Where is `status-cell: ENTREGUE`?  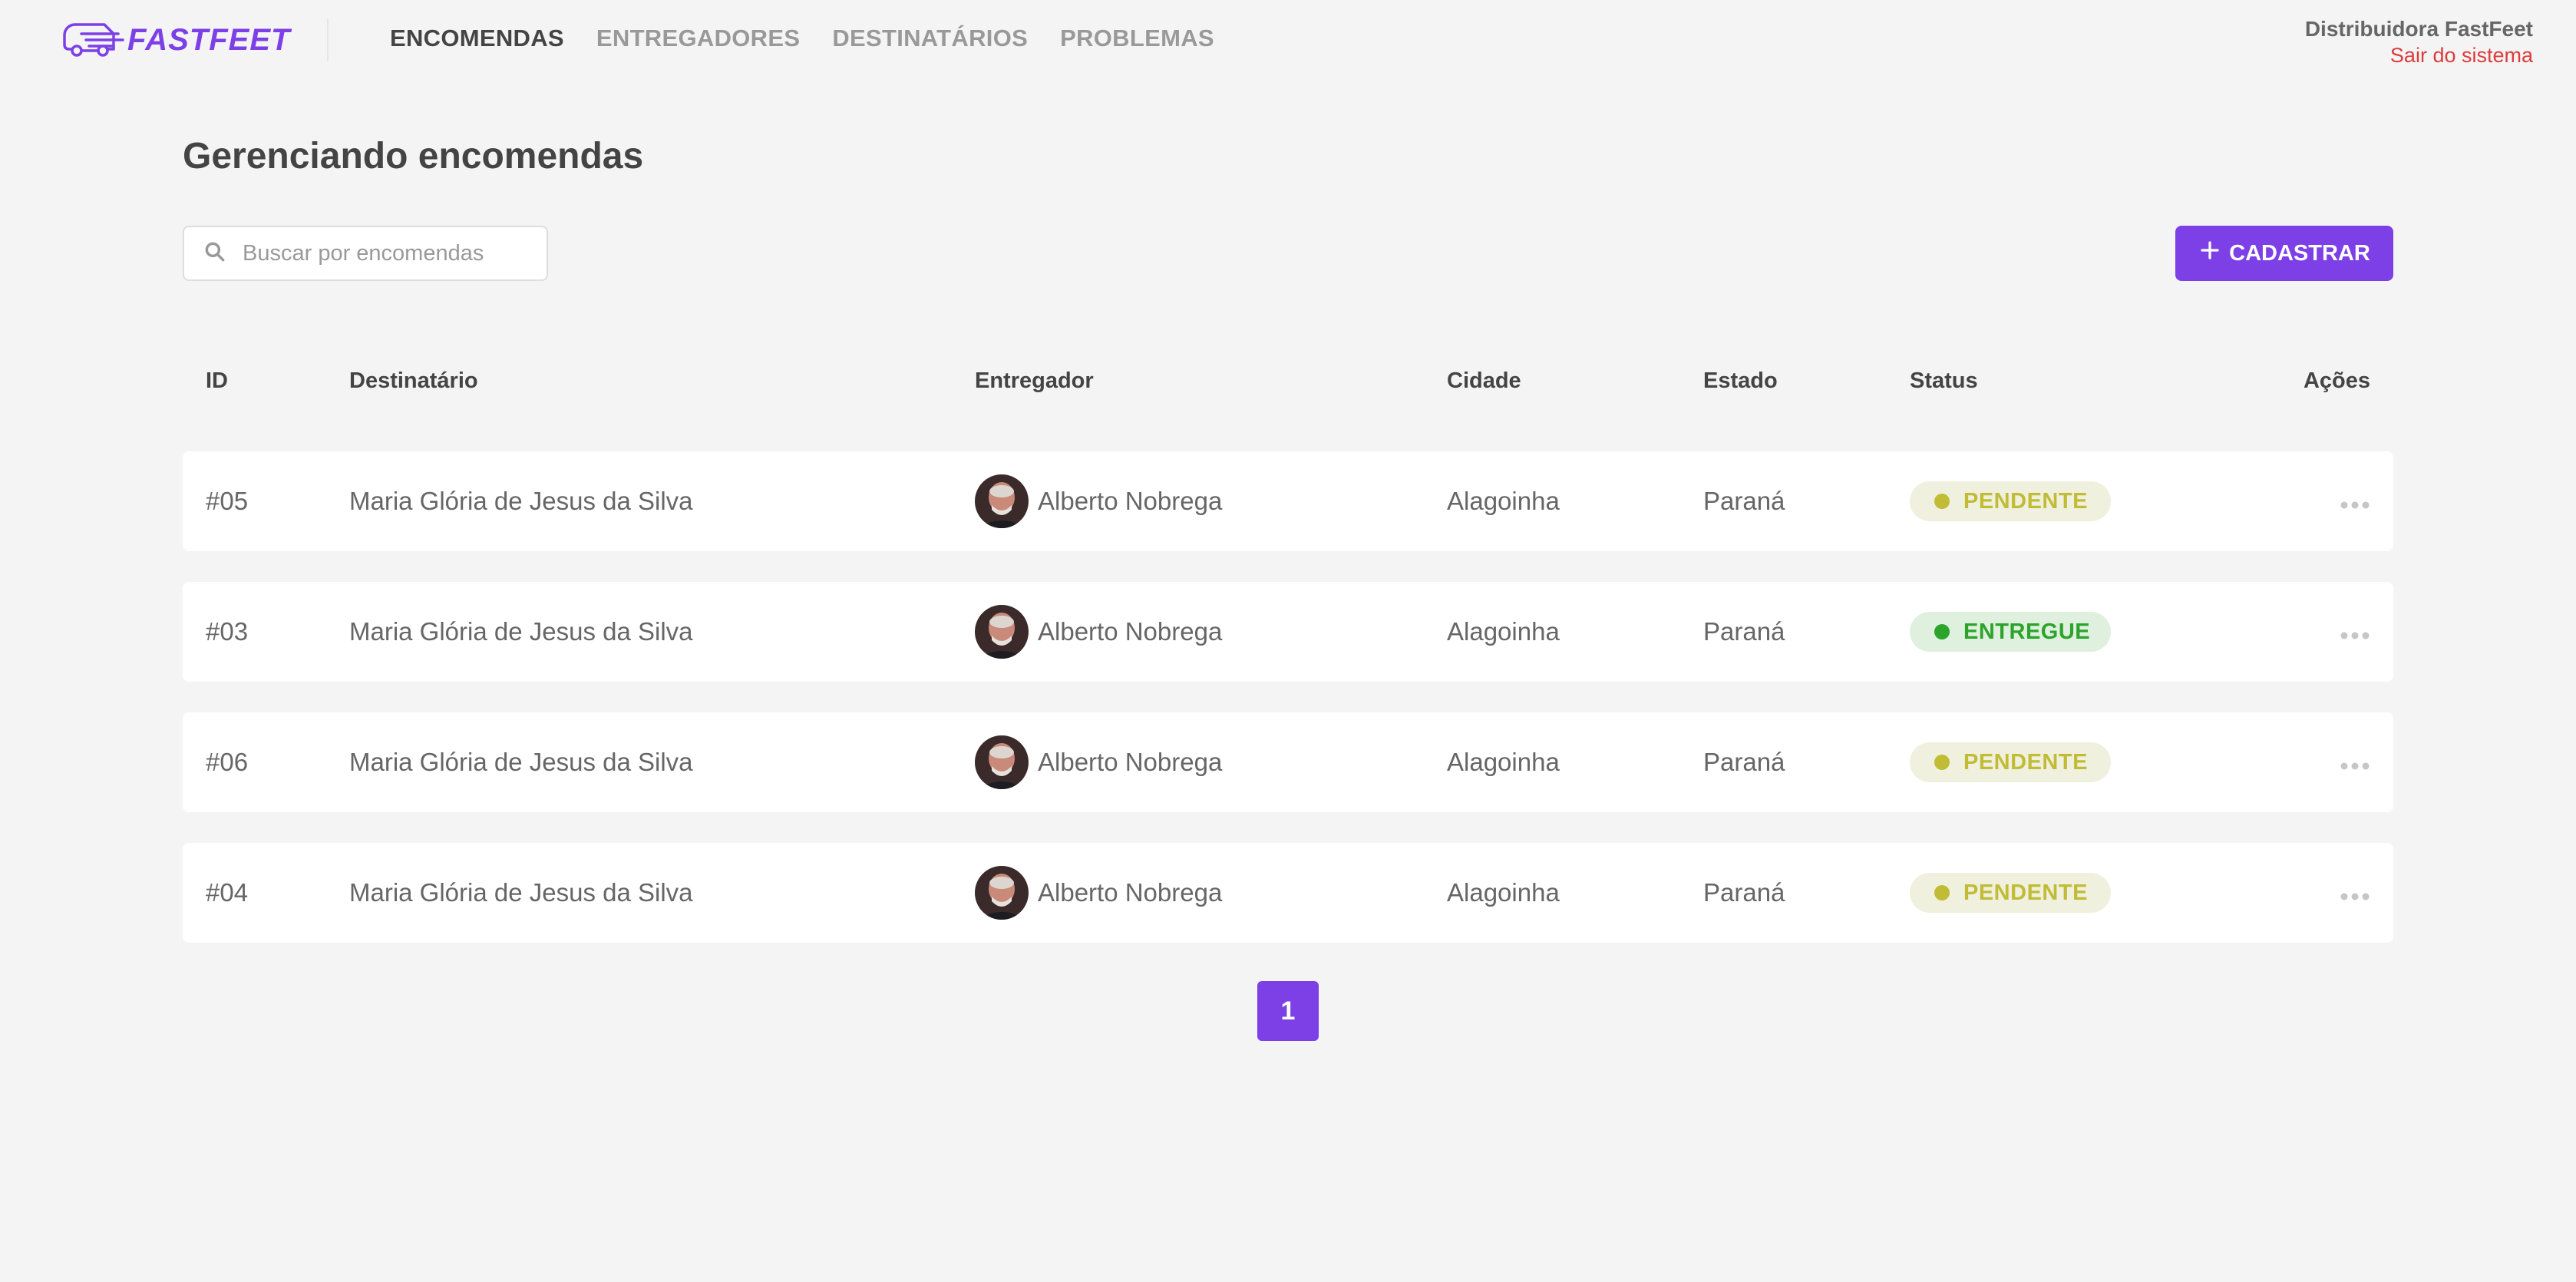
status-cell: ENTREGUE is located at coordinates (2010, 632).